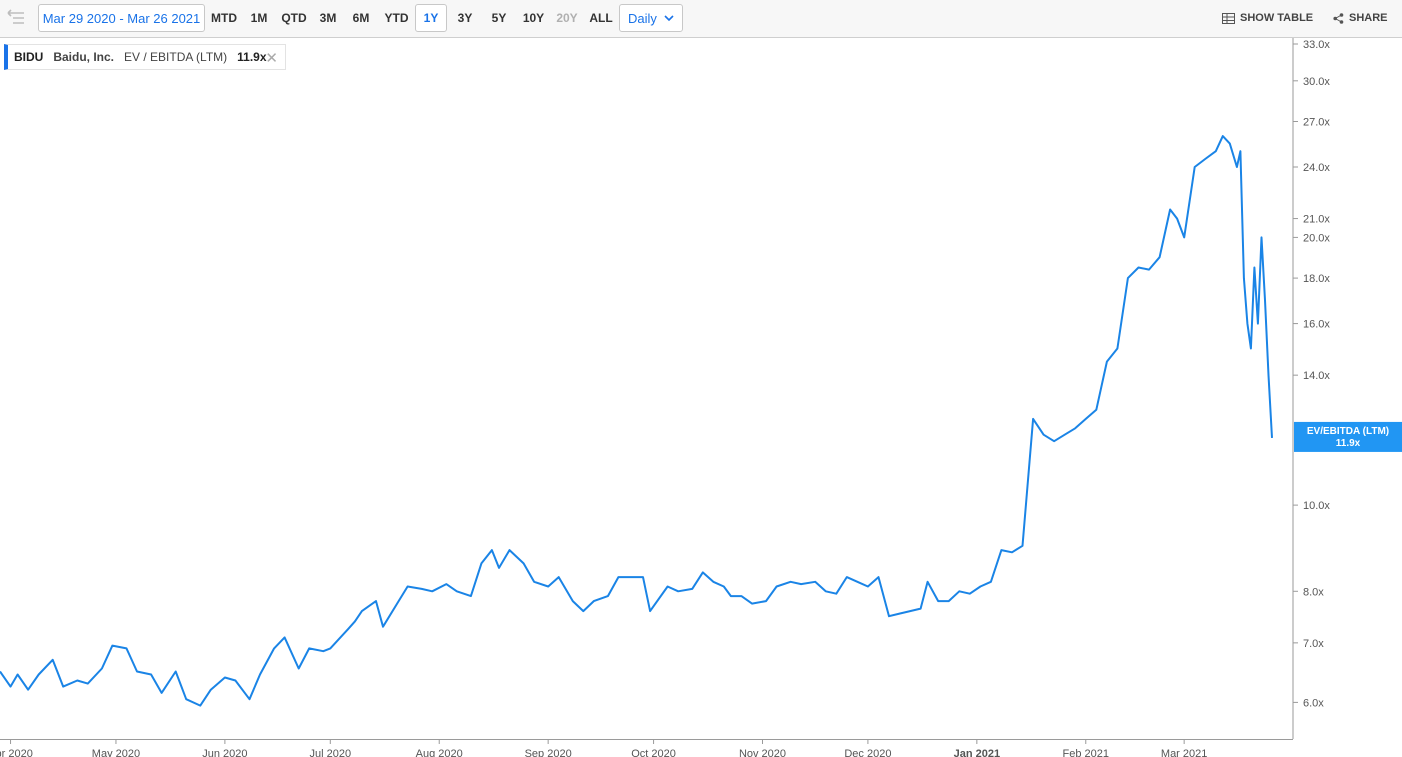 The image size is (1402, 757). Describe the element at coordinates (762, 752) in the screenshot. I see `x-tick-label: Nov 2020` at that location.